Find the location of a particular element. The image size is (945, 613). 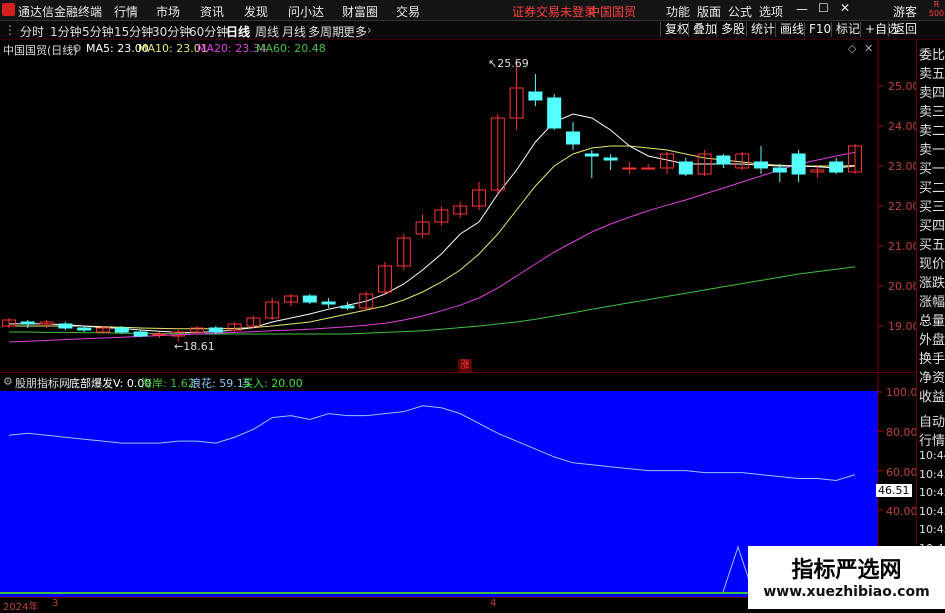

side-panel-item: 卖二 is located at coordinates (932, 131).